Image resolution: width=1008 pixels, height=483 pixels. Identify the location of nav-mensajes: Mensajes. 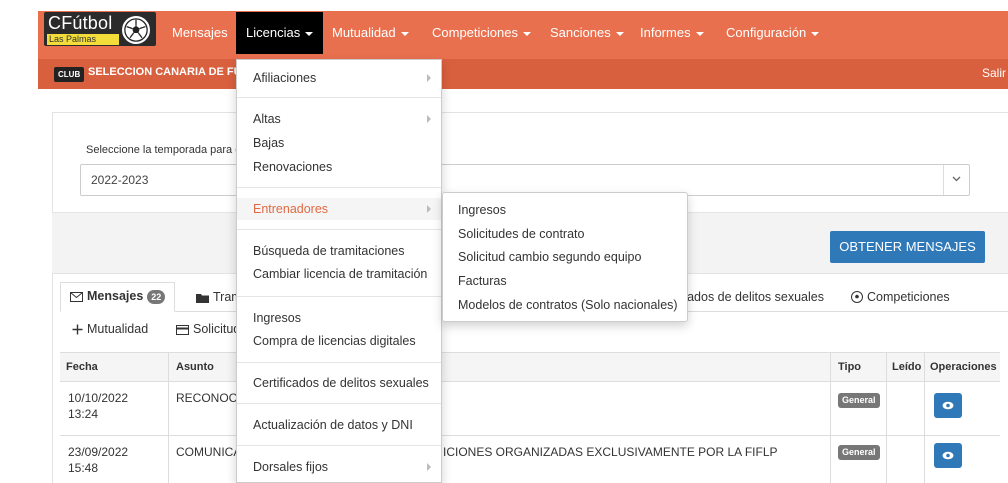
(200, 33).